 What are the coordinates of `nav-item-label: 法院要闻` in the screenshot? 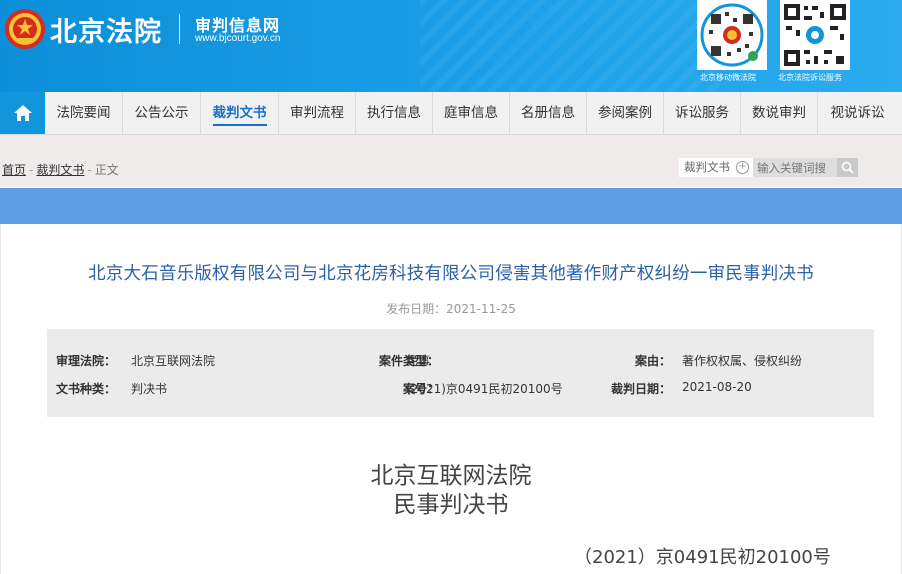 It's located at (83, 113).